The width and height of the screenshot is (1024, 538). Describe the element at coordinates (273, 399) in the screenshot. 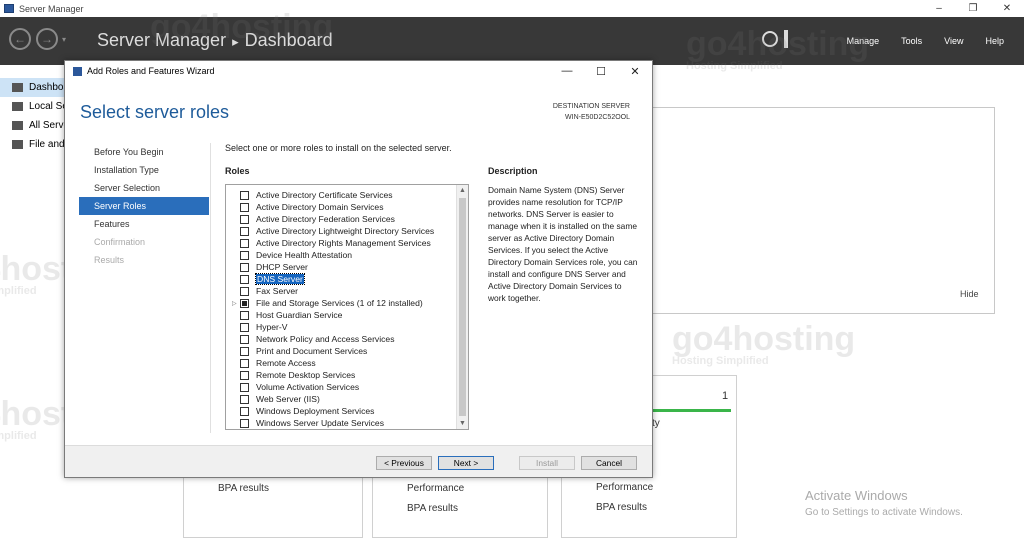

I see `role-item: Web Server (IIS)` at that location.